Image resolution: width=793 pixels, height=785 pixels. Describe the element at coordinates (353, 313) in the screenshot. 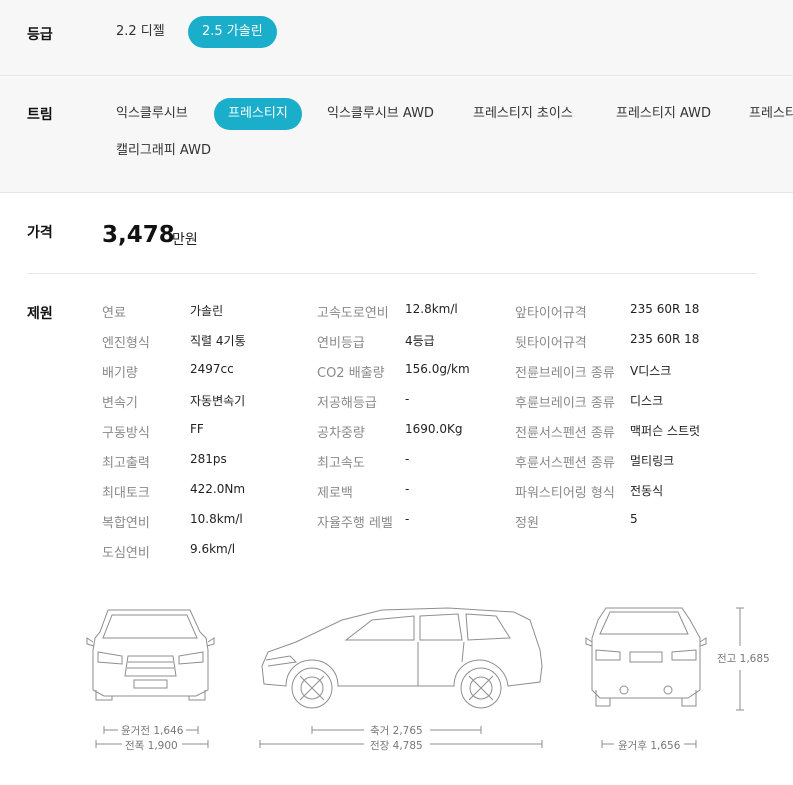

I see `spec-label: 고속도로연비` at that location.